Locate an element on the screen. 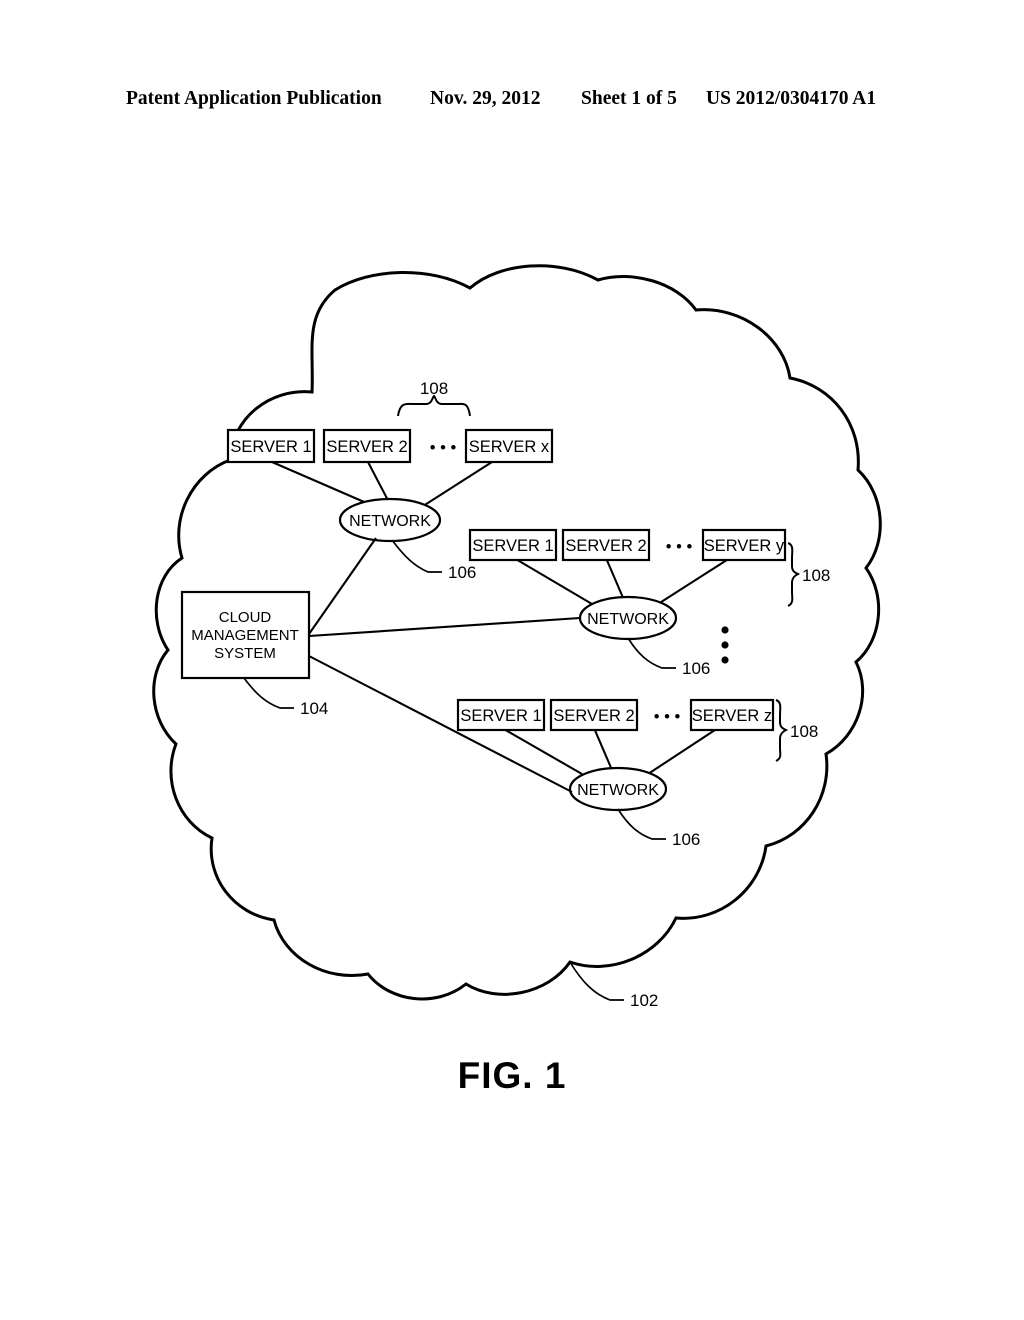 The width and height of the screenshot is (1024, 1320). cms-line-3: SYSTEM is located at coordinates (245, 653).